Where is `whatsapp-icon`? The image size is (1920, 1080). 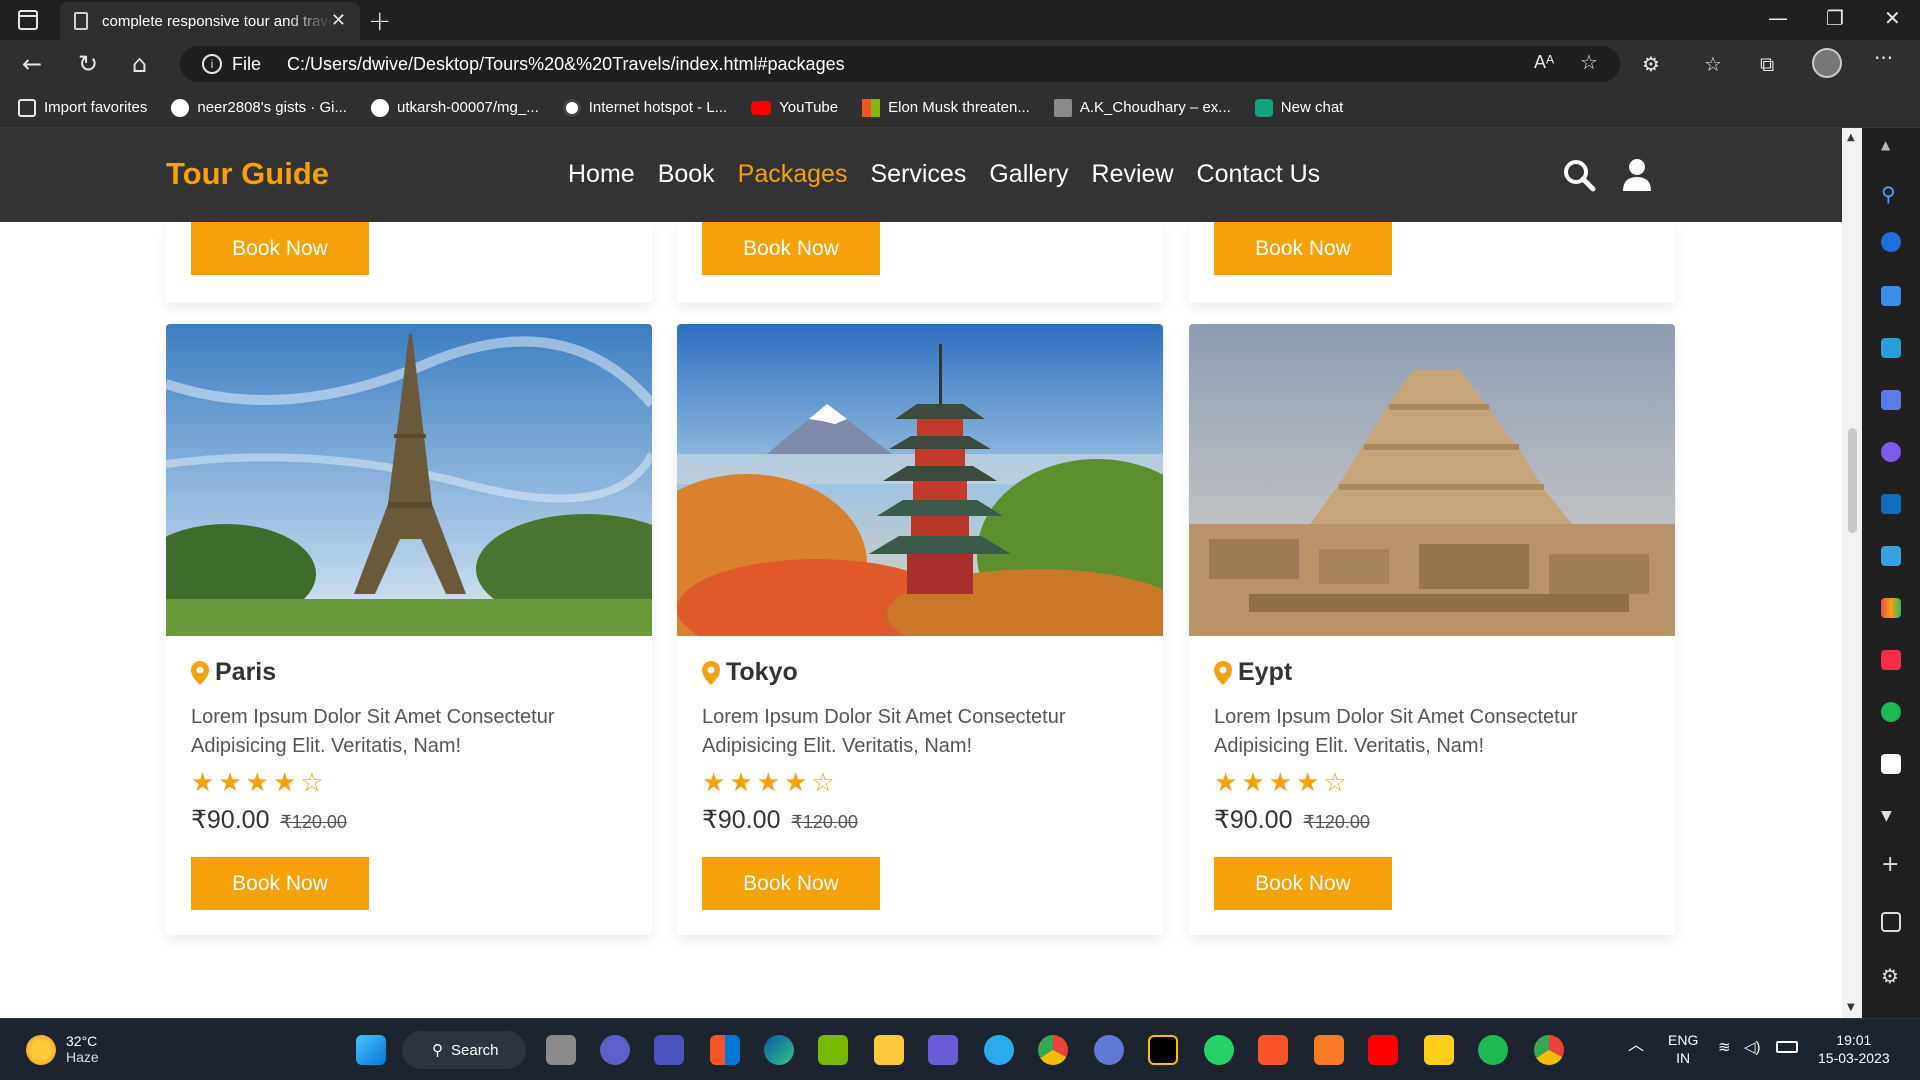 whatsapp-icon is located at coordinates (1219, 1050).